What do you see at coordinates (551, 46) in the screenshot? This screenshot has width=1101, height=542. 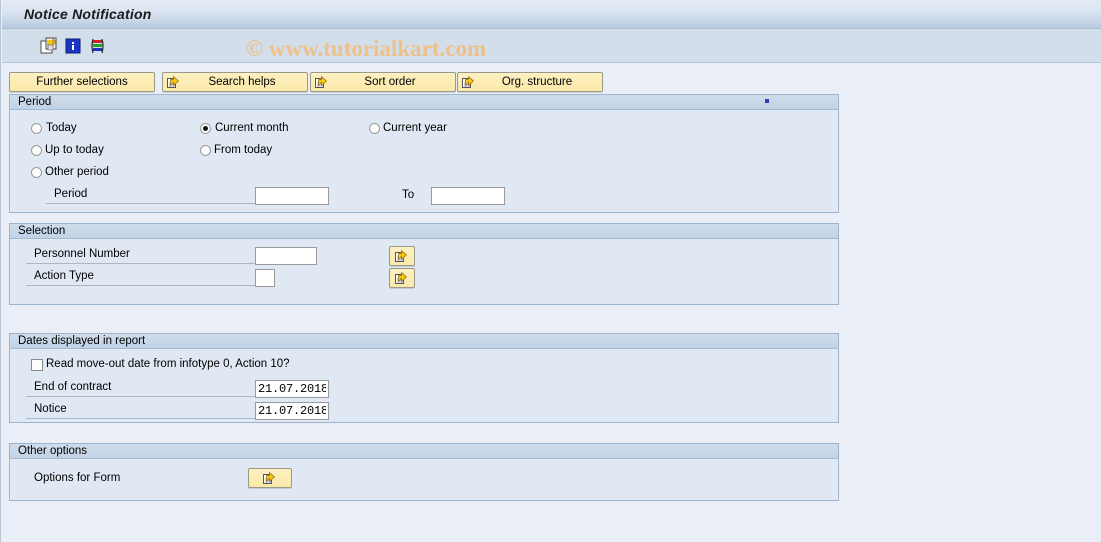 I see `icon-toolbar` at bounding box center [551, 46].